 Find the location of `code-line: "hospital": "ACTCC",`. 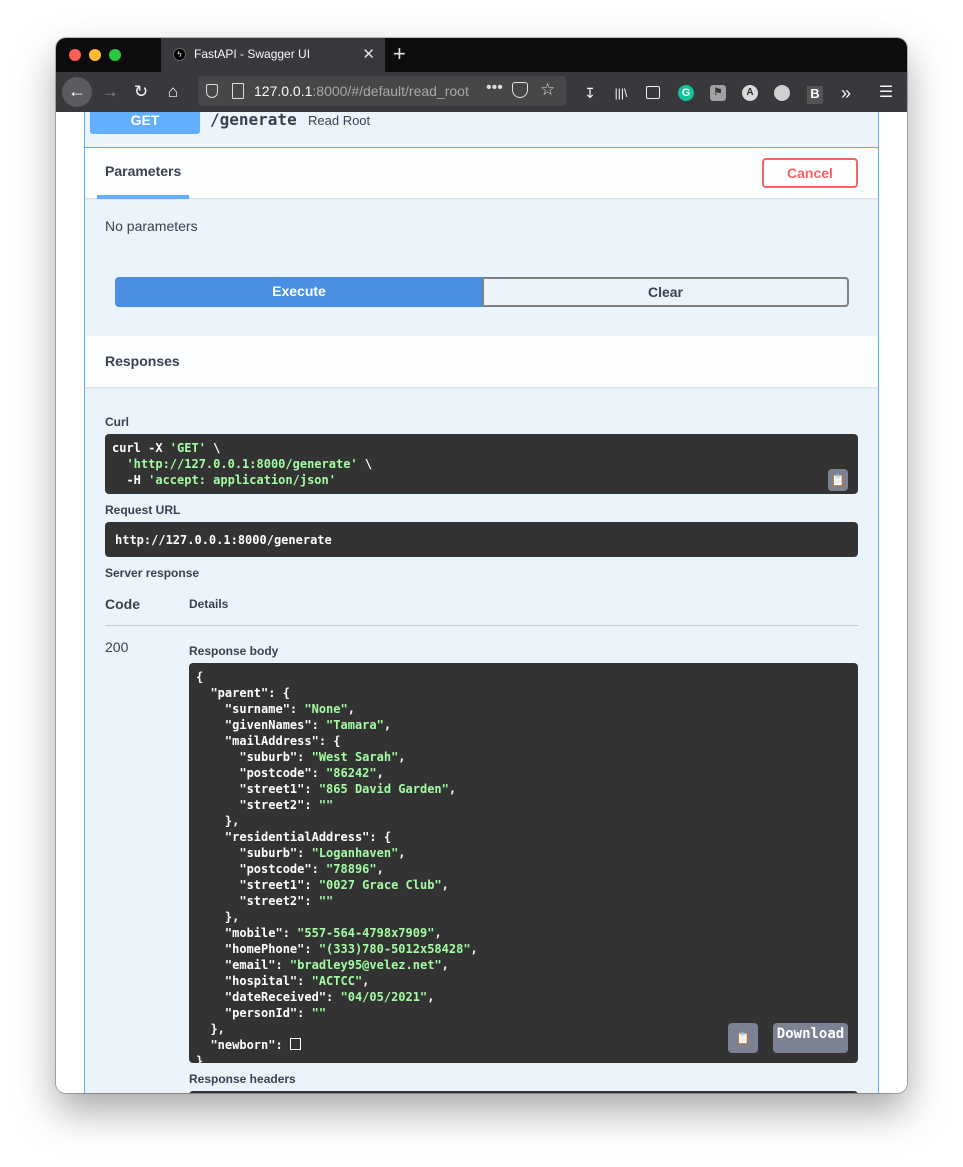

code-line: "hospital": "ACTCC", is located at coordinates (283, 981).